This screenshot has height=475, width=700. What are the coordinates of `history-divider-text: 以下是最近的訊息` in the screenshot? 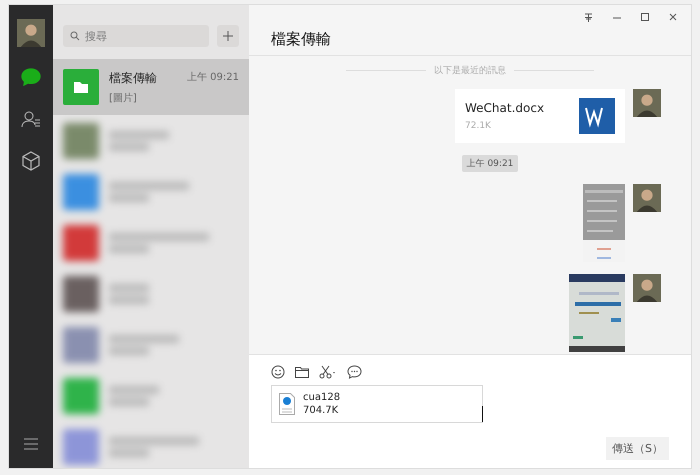 It's located at (470, 70).